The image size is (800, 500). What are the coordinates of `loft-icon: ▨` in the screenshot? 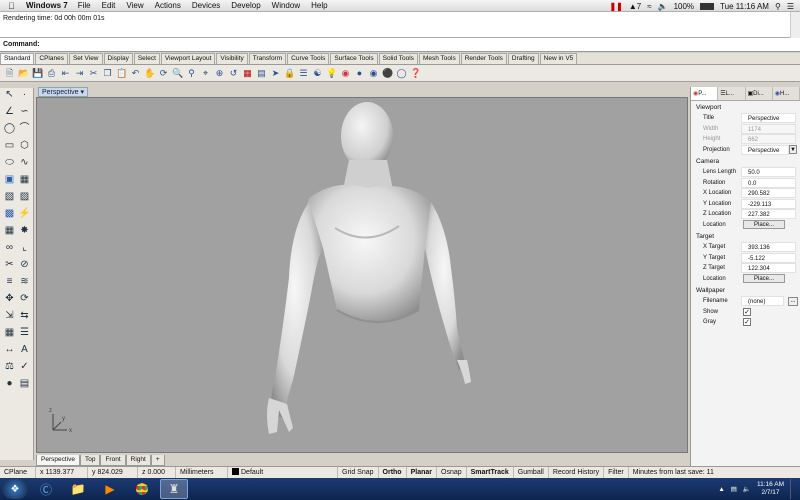 It's located at (24, 196).